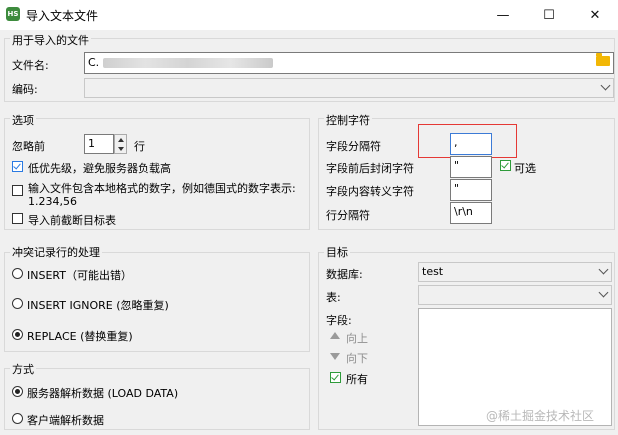  I want to click on database-value: test, so click(433, 271).